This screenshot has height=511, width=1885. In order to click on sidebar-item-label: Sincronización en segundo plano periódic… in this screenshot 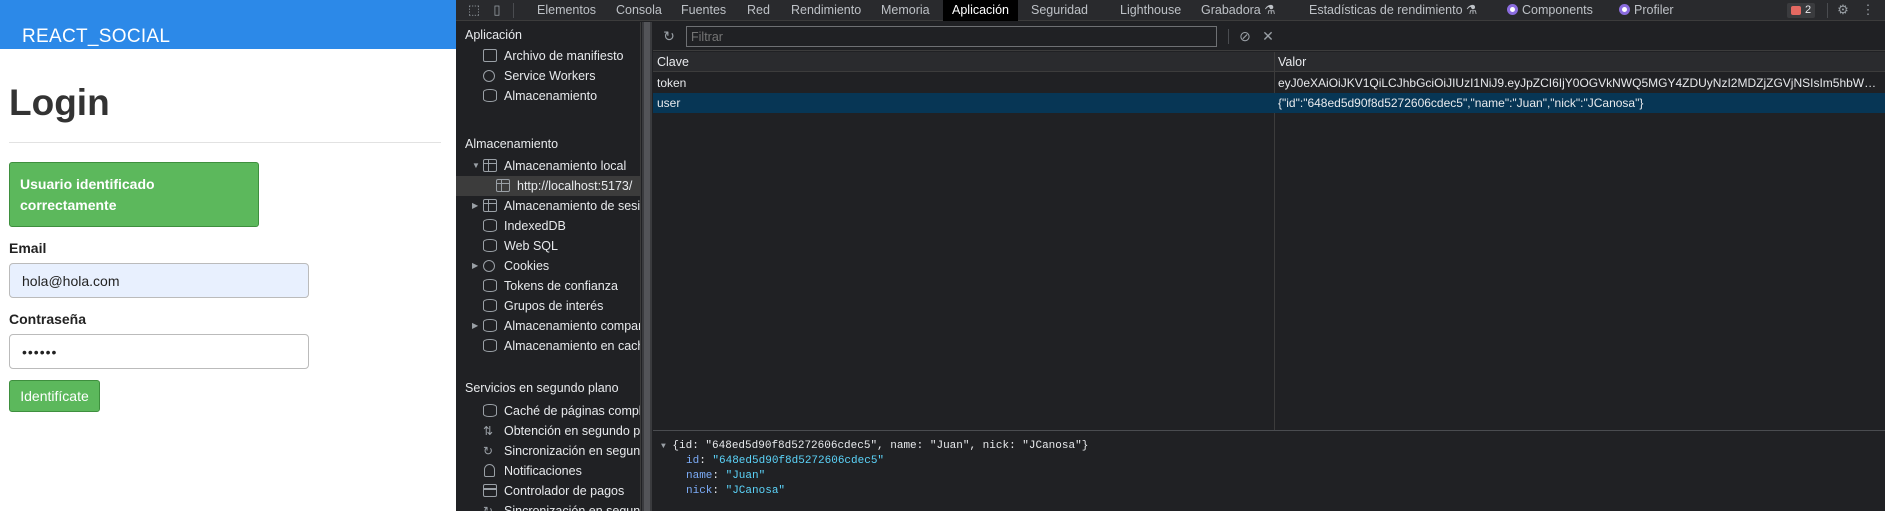, I will do `click(572, 507)`.